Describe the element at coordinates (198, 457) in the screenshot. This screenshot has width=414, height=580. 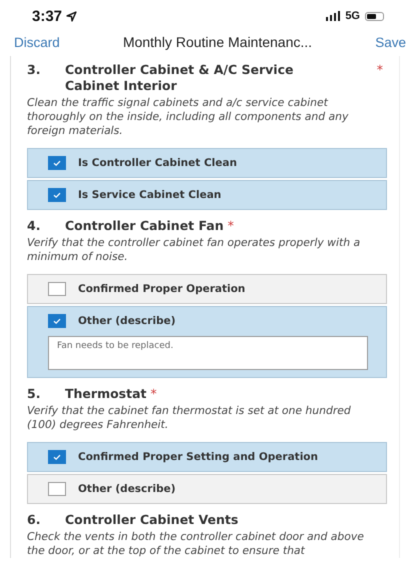
I see `option-label: Confirmed Proper Setting and Operation` at that location.